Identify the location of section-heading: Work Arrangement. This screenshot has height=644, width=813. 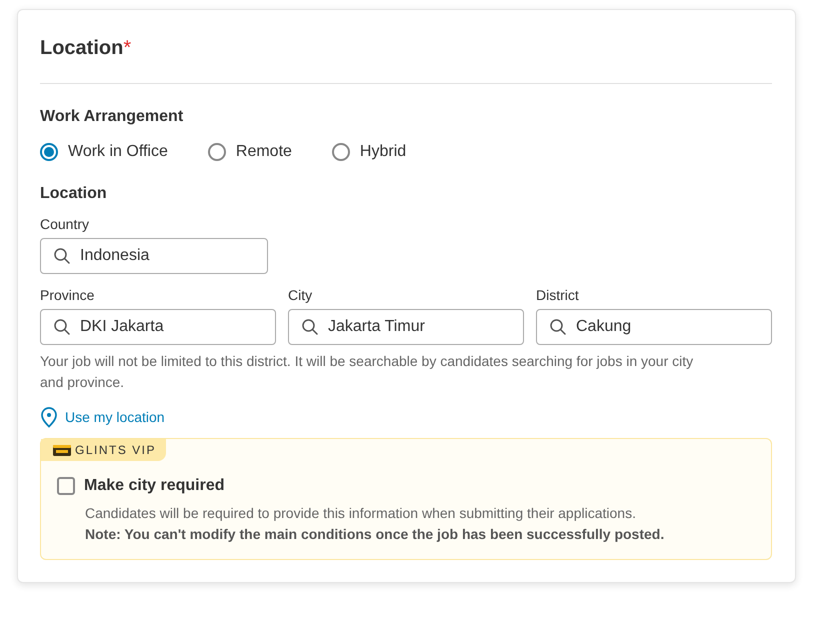
(112, 117).